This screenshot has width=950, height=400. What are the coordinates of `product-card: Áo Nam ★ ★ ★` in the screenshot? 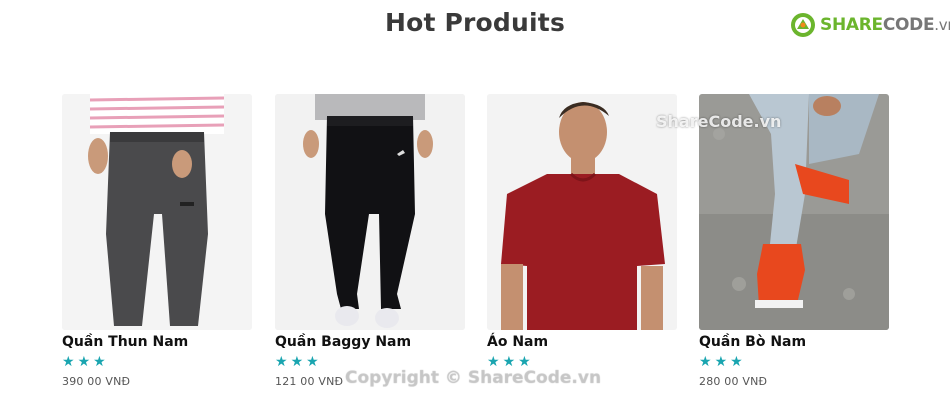 It's located at (582, 234).